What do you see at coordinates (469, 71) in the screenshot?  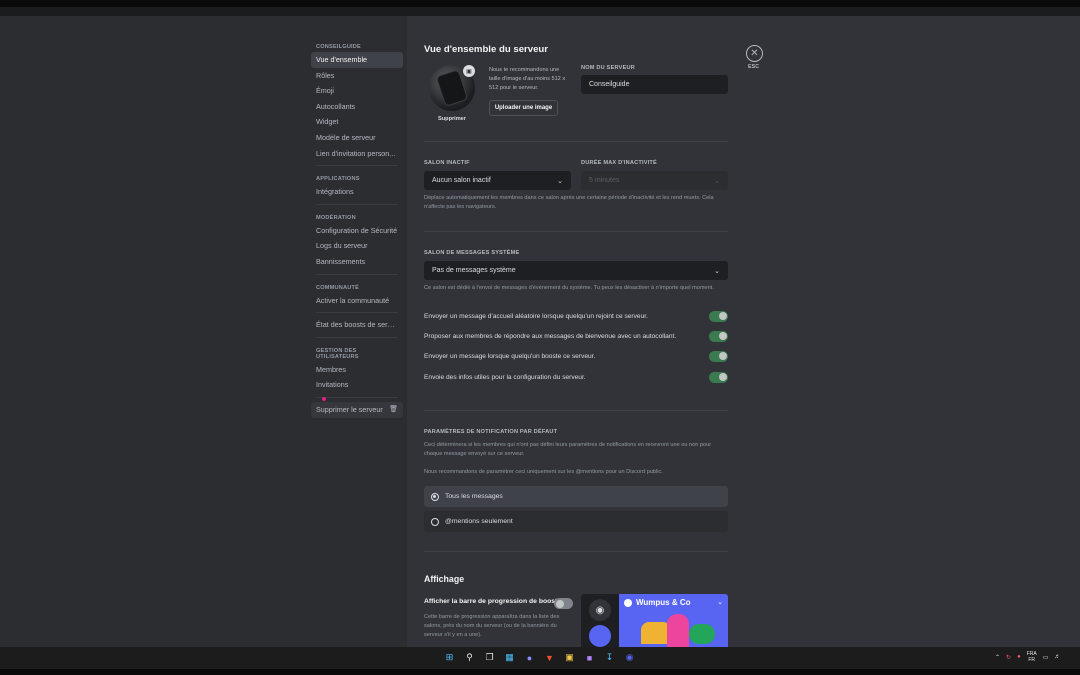 I see `add-image-icon: ▣` at bounding box center [469, 71].